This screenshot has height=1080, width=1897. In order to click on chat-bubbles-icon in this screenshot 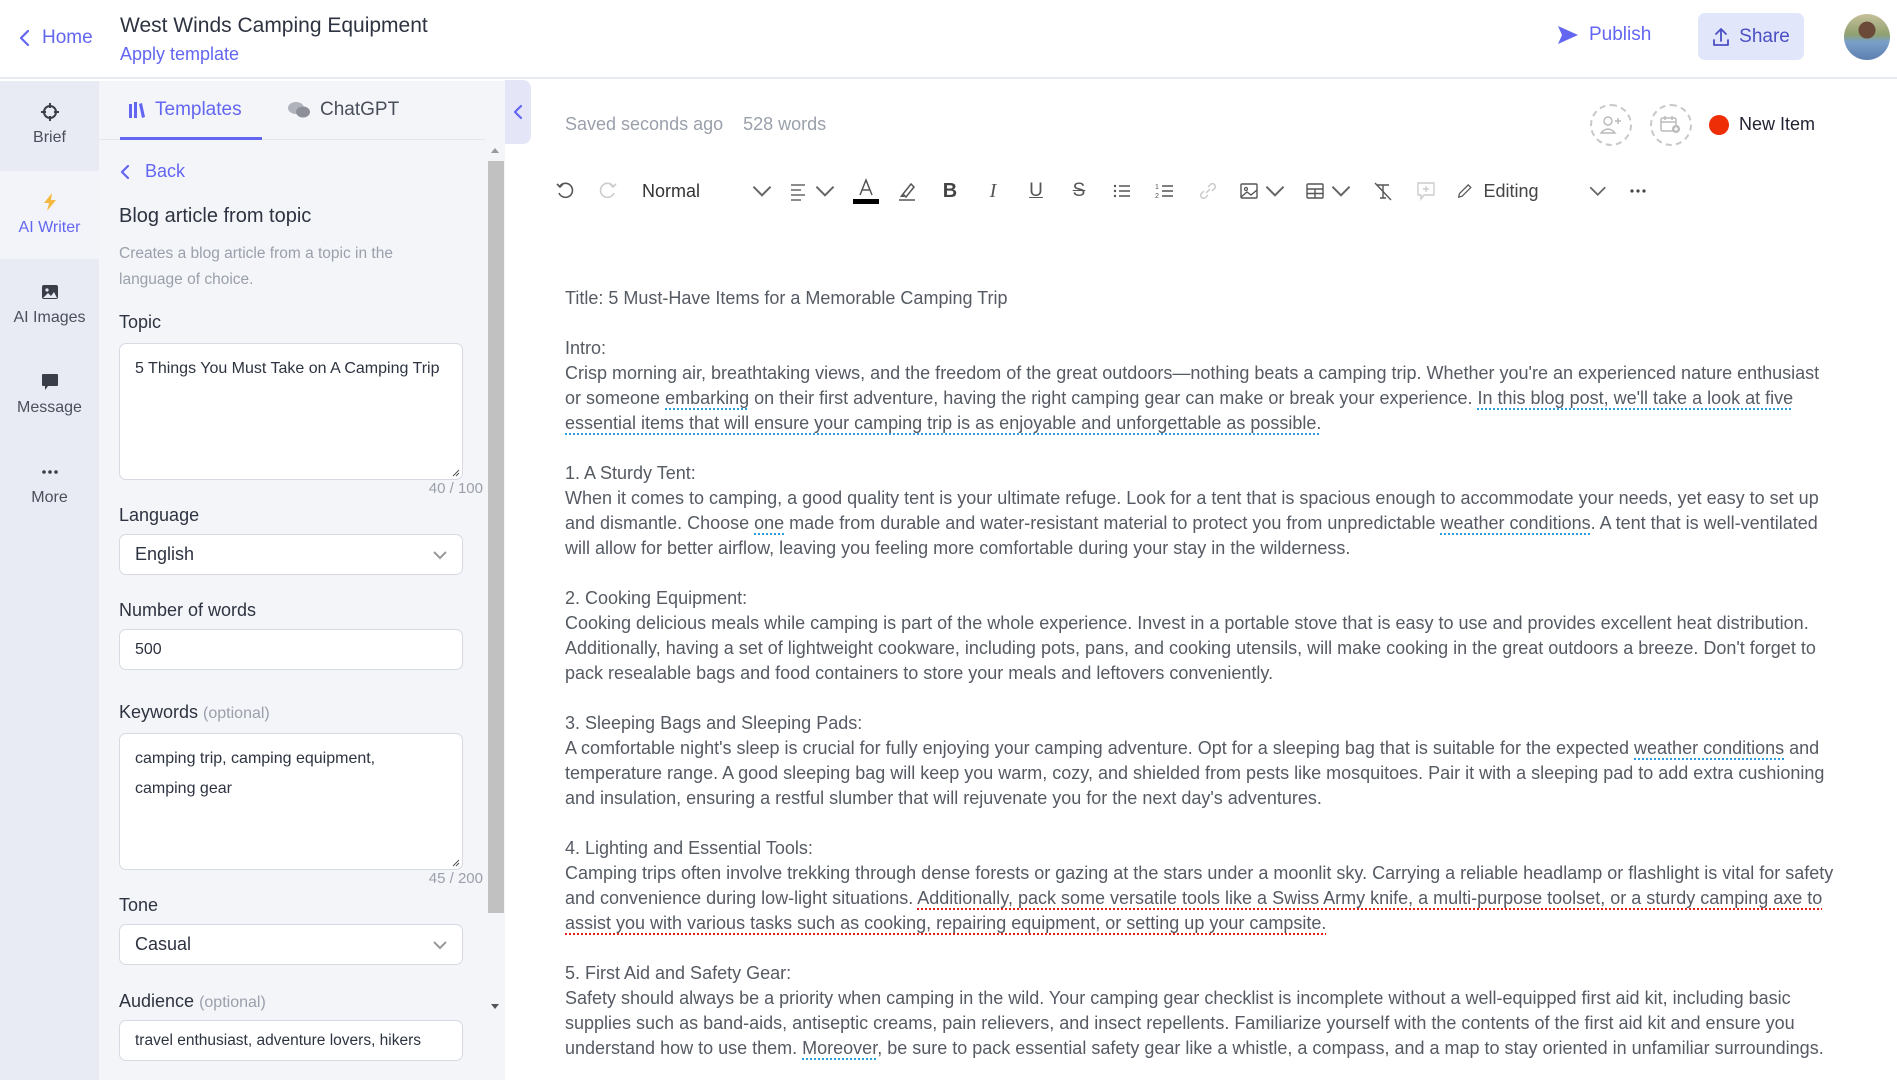, I will do `click(299, 110)`.